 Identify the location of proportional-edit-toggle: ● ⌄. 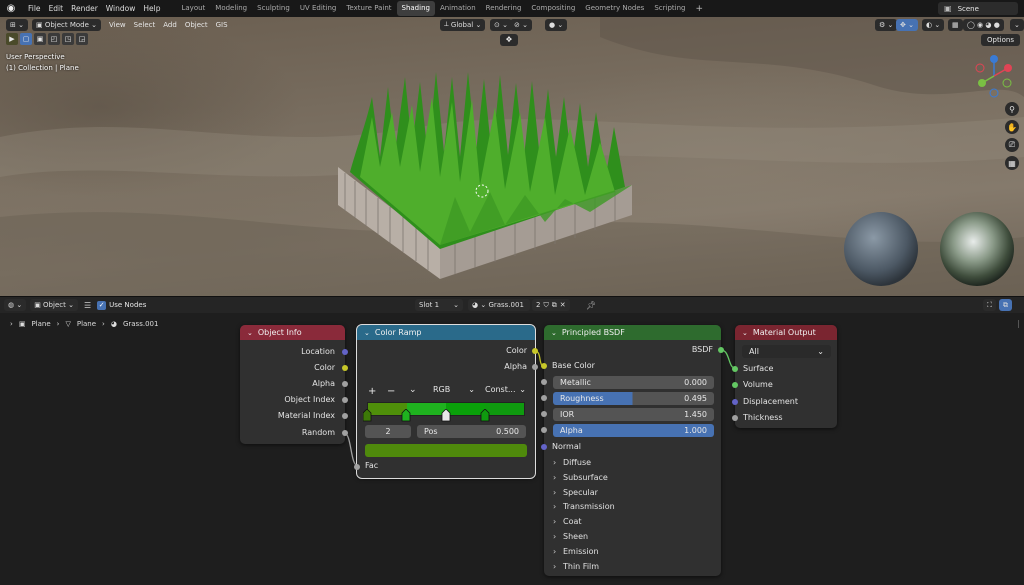
(556, 24).